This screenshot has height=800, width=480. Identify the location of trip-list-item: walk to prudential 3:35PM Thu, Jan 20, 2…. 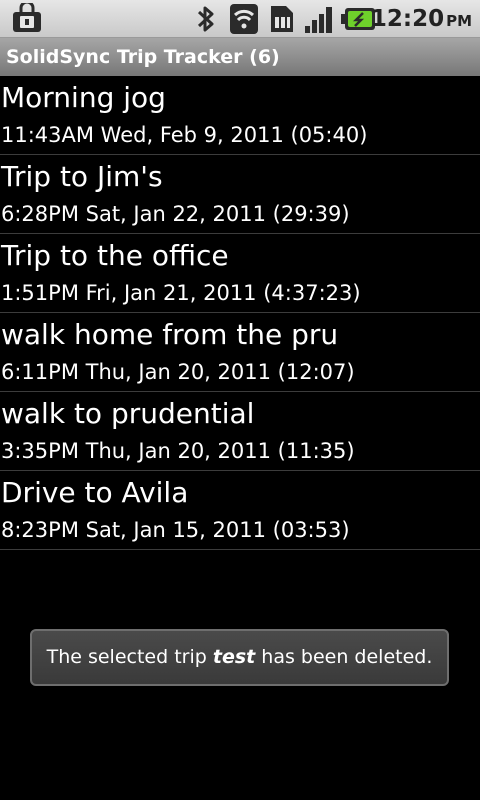
(240, 431).